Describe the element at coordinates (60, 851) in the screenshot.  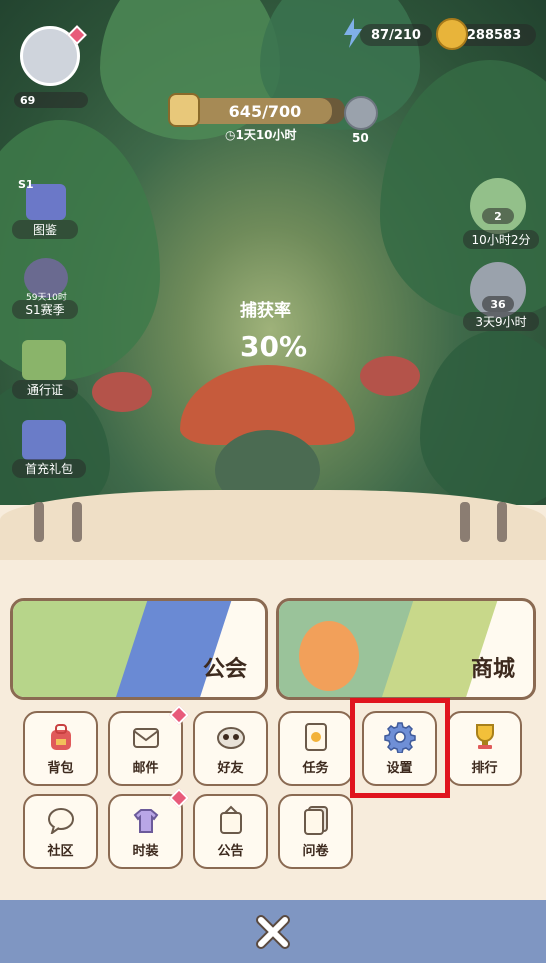
I see `community-label: 社区` at that location.